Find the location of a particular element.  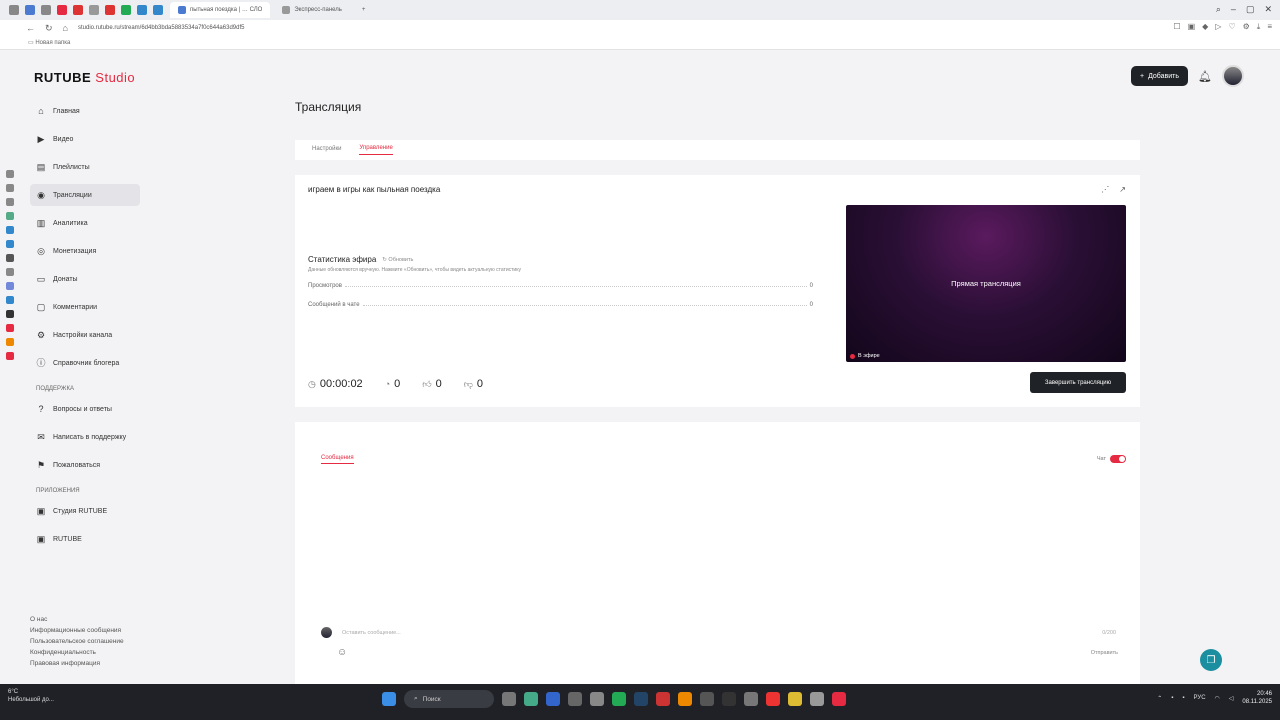

footer-link: Конфиденциальность is located at coordinates (85, 652).